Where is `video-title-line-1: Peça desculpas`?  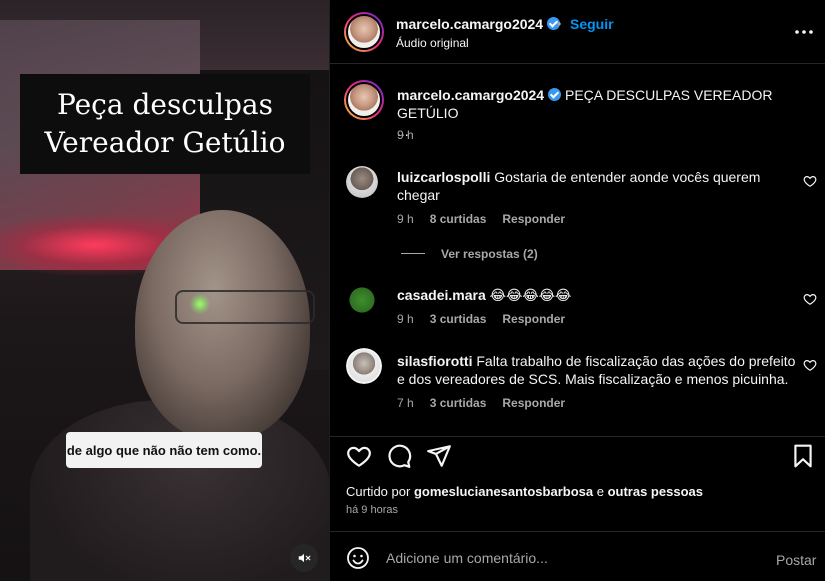 video-title-line-1: Peça desculpas is located at coordinates (165, 104).